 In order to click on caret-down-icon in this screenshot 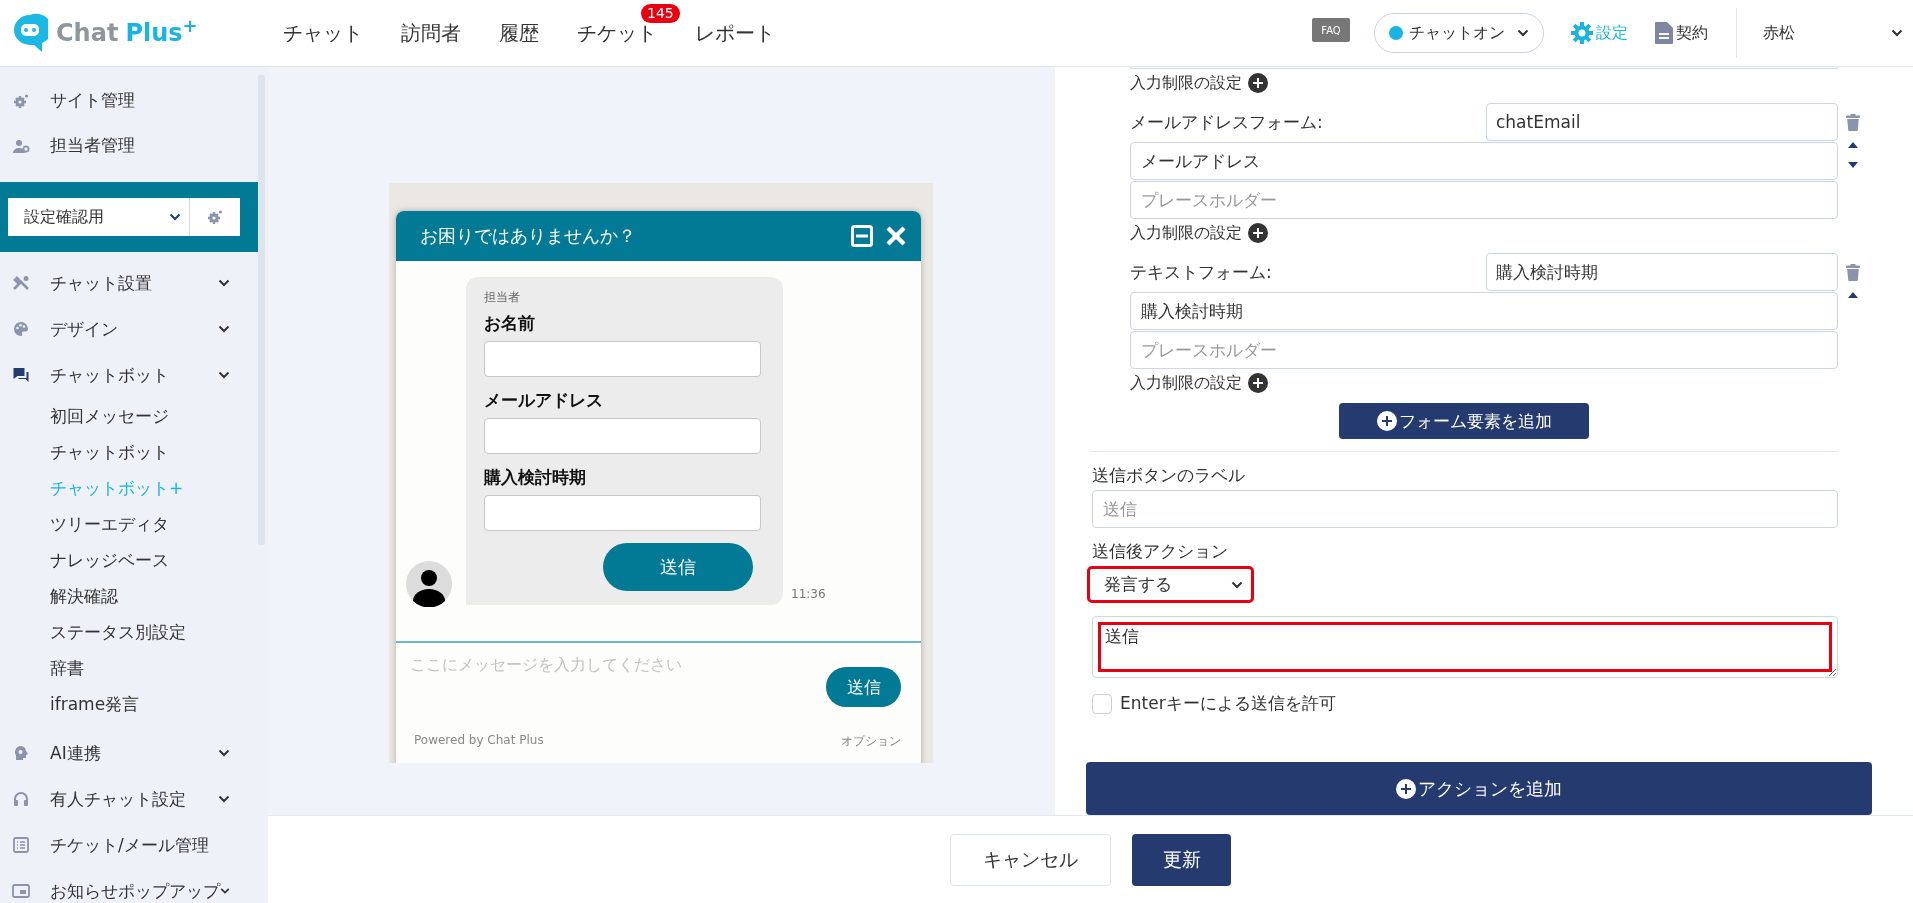, I will do `click(1853, 165)`.